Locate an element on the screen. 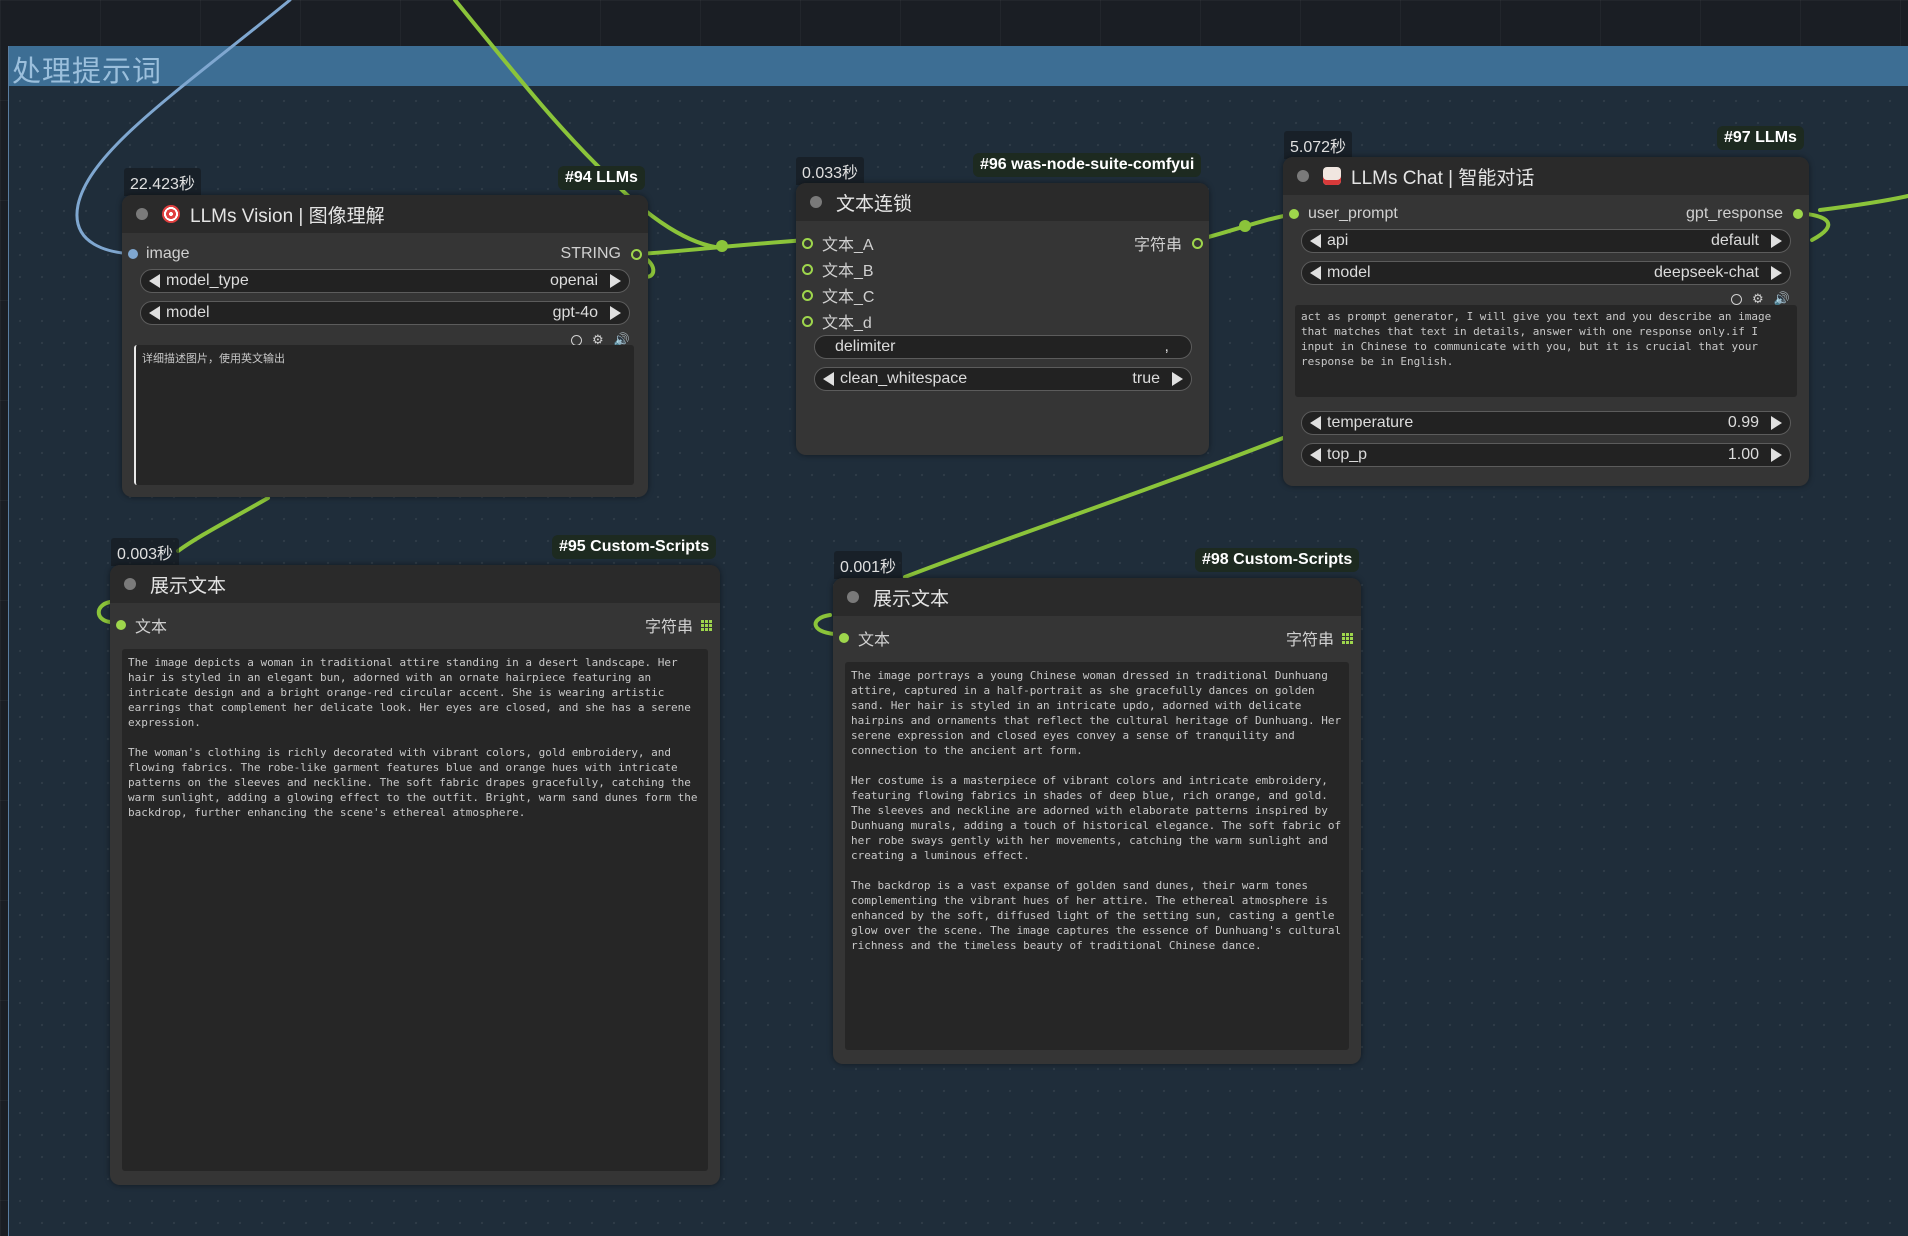 The width and height of the screenshot is (1908, 1236). node-97-input-user-prompt: user_prompt is located at coordinates (1343, 214).